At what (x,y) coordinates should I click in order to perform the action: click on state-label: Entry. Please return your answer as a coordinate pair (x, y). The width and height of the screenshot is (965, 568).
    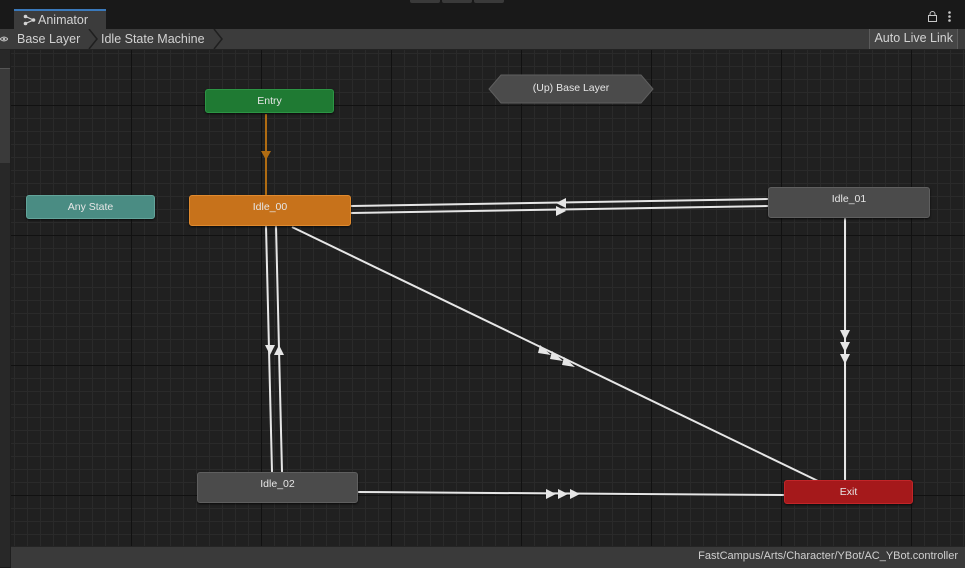
    Looking at the image, I should click on (269, 101).